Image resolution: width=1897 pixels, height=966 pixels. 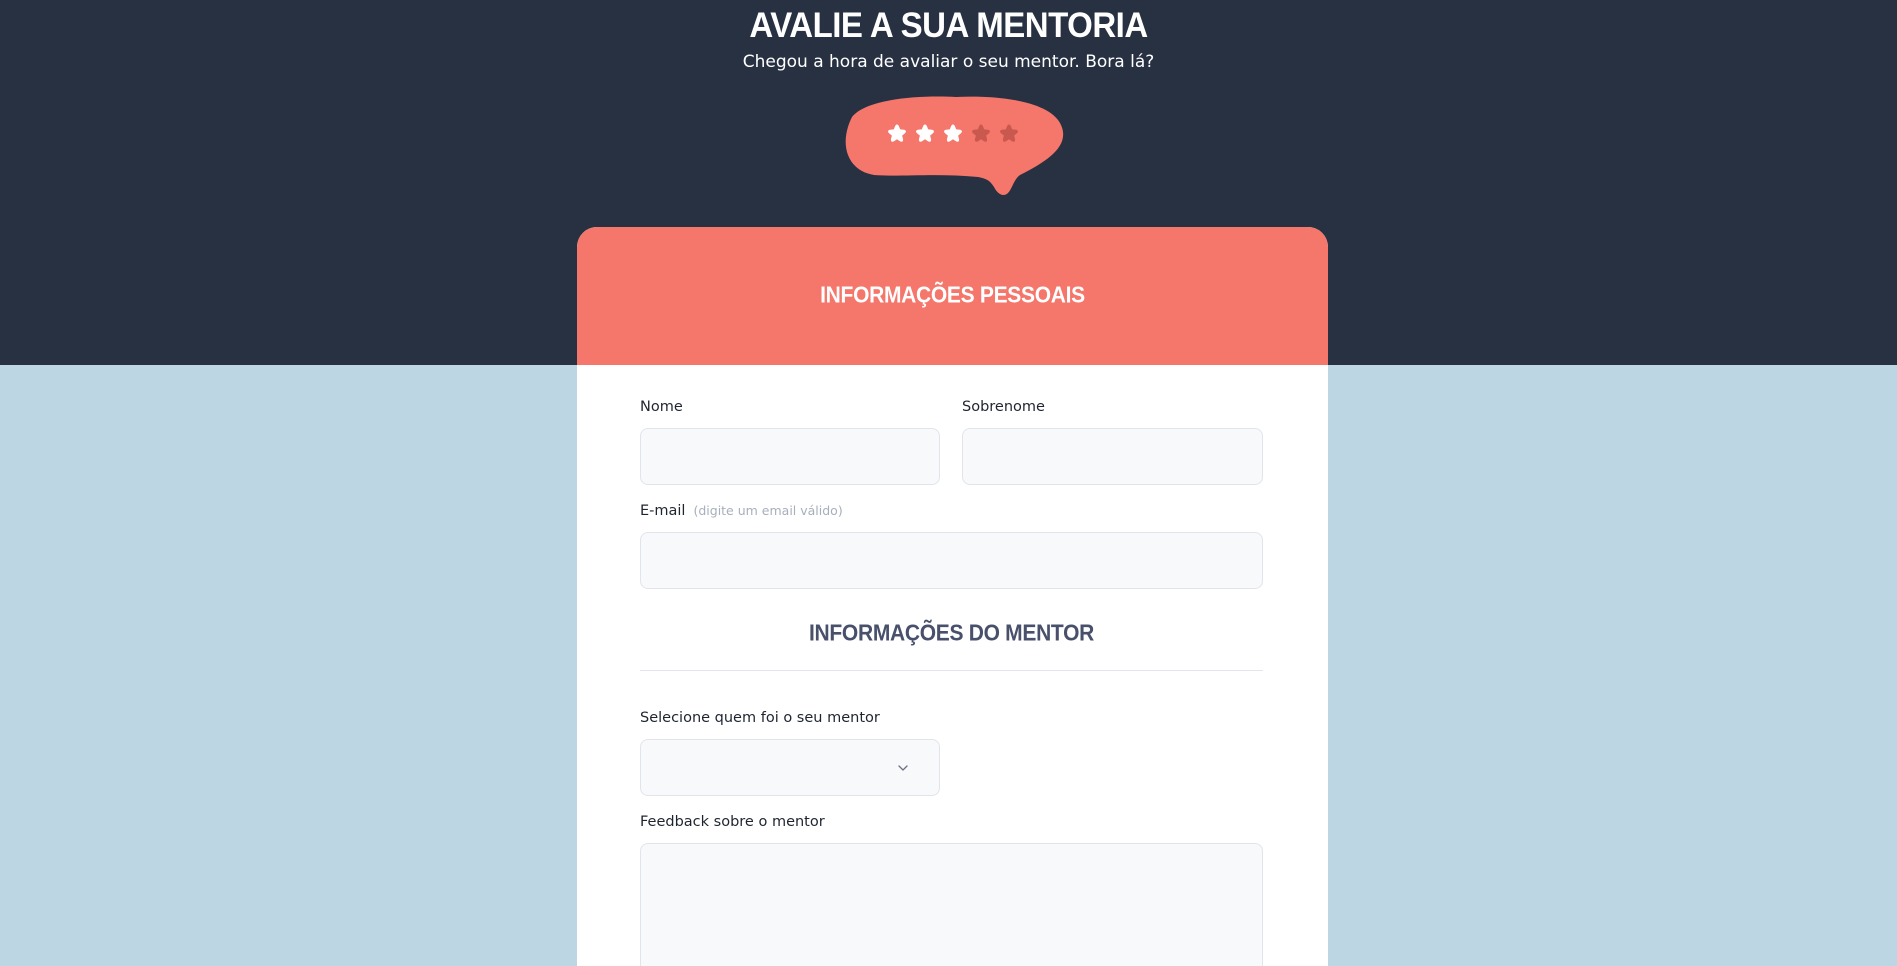 What do you see at coordinates (1003, 407) in the screenshot?
I see `last-name-label: Sobrenome` at bounding box center [1003, 407].